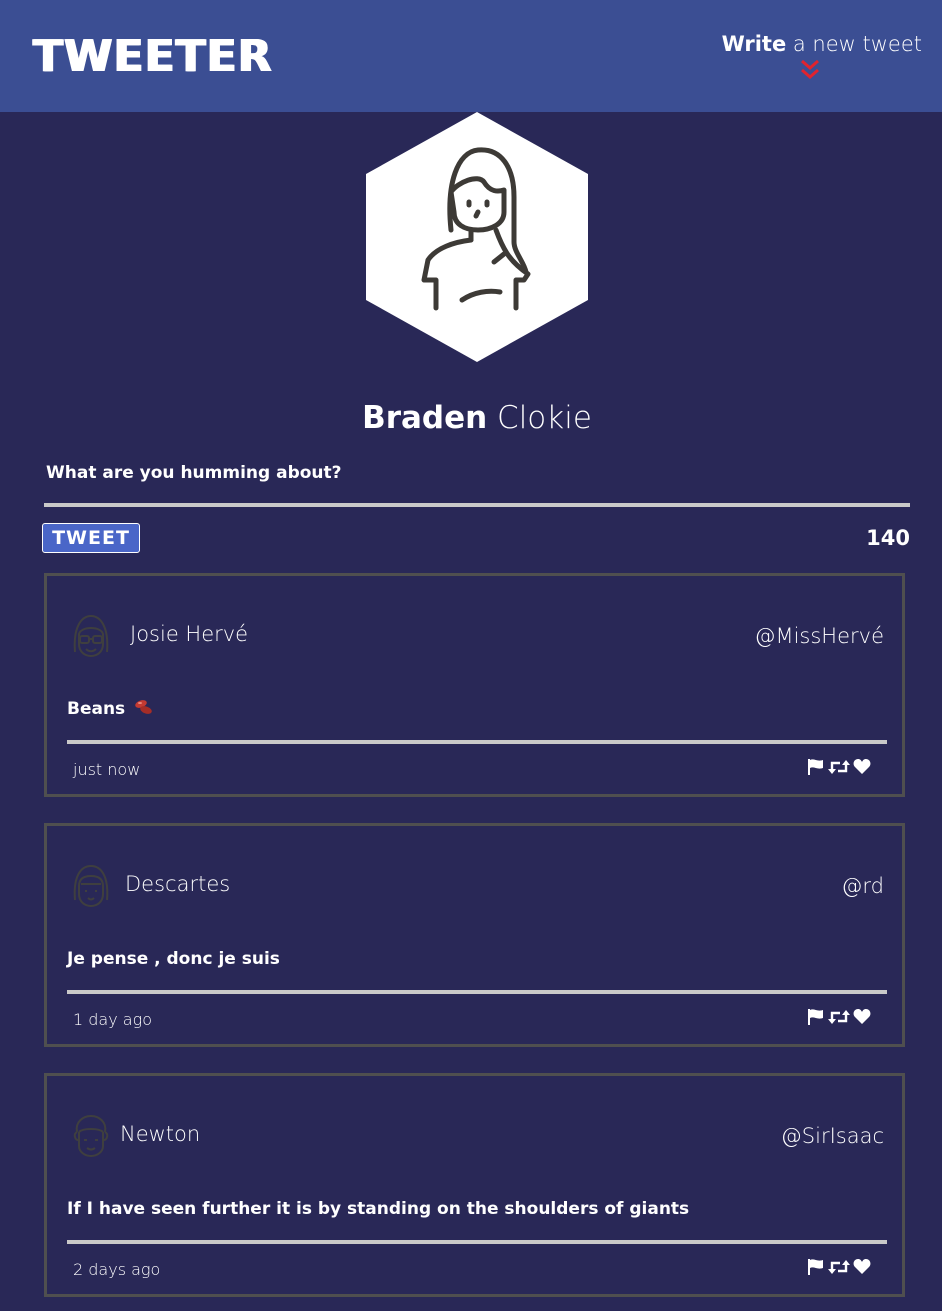 Image resolution: width=942 pixels, height=1311 pixels. What do you see at coordinates (832, 1136) in the screenshot?
I see `tweet-author-handle: @SirIsaac` at bounding box center [832, 1136].